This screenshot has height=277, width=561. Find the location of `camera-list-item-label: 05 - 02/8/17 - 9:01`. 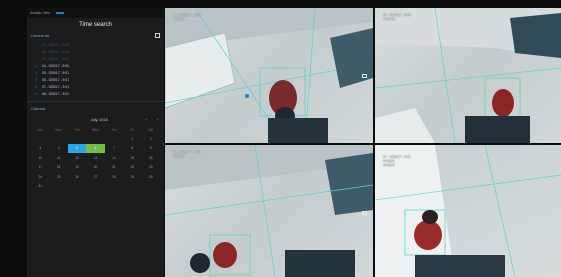

camera-list-item-label: 05 - 02/8/17 - 9:01 is located at coordinates (55, 72).